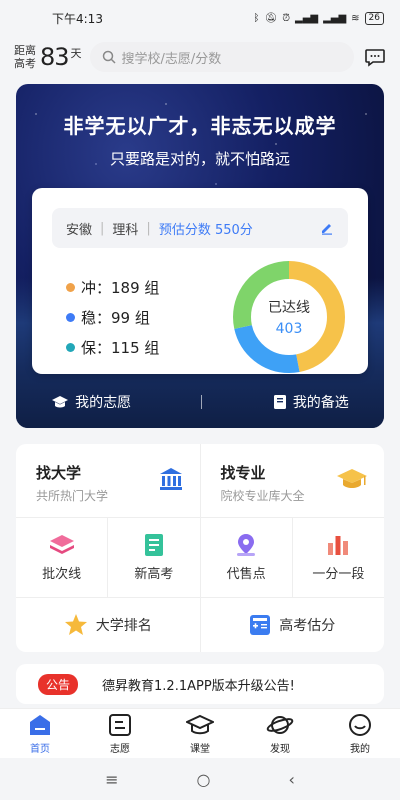 The image size is (400, 800). Describe the element at coordinates (205, 230) in the screenshot. I see `estimated-score: 预估分数 550分` at that location.